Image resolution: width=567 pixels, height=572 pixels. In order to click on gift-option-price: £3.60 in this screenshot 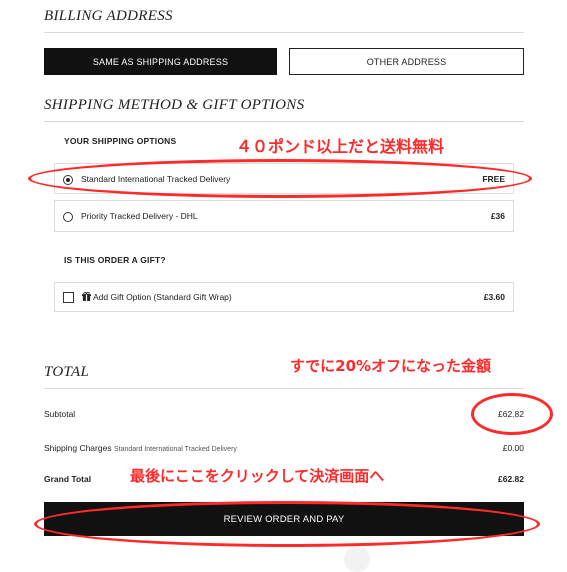, I will do `click(494, 297)`.